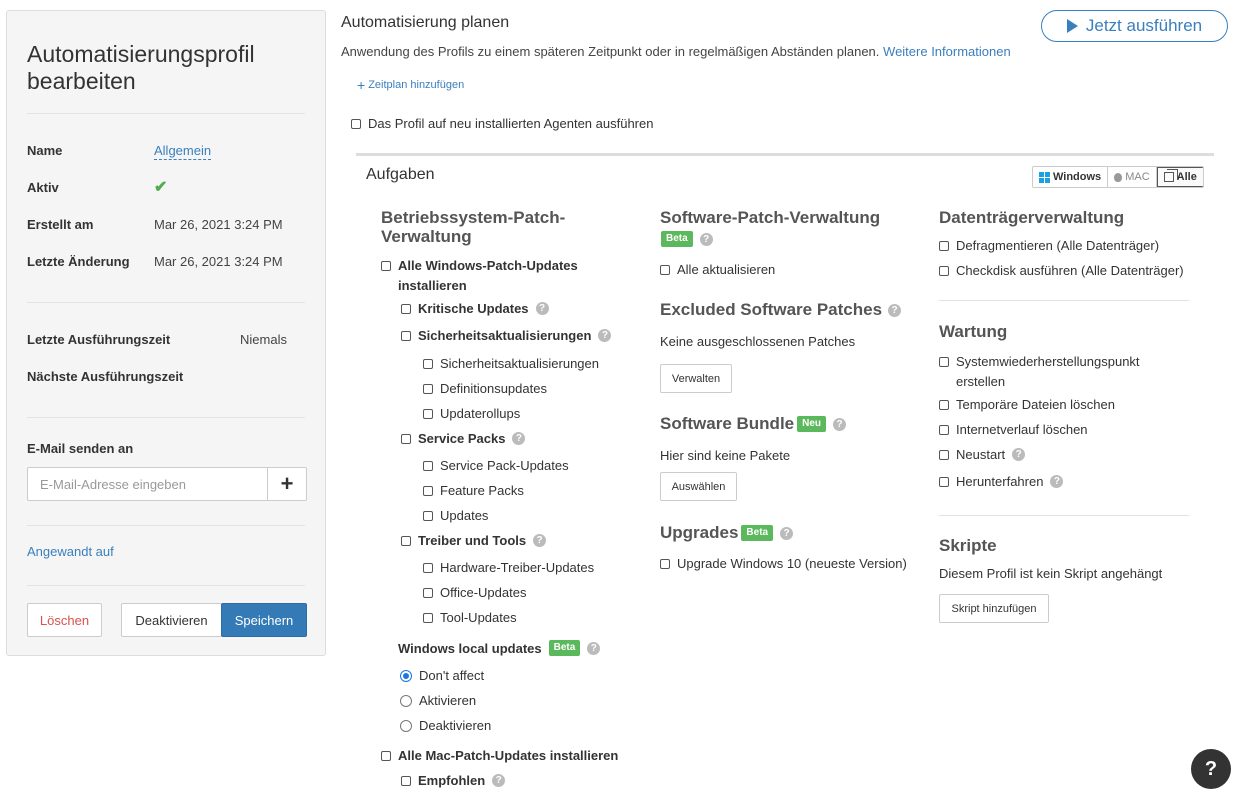 This screenshot has width=1235, height=796. I want to click on sp-updates-option: Service Pack-Updates, so click(496, 465).